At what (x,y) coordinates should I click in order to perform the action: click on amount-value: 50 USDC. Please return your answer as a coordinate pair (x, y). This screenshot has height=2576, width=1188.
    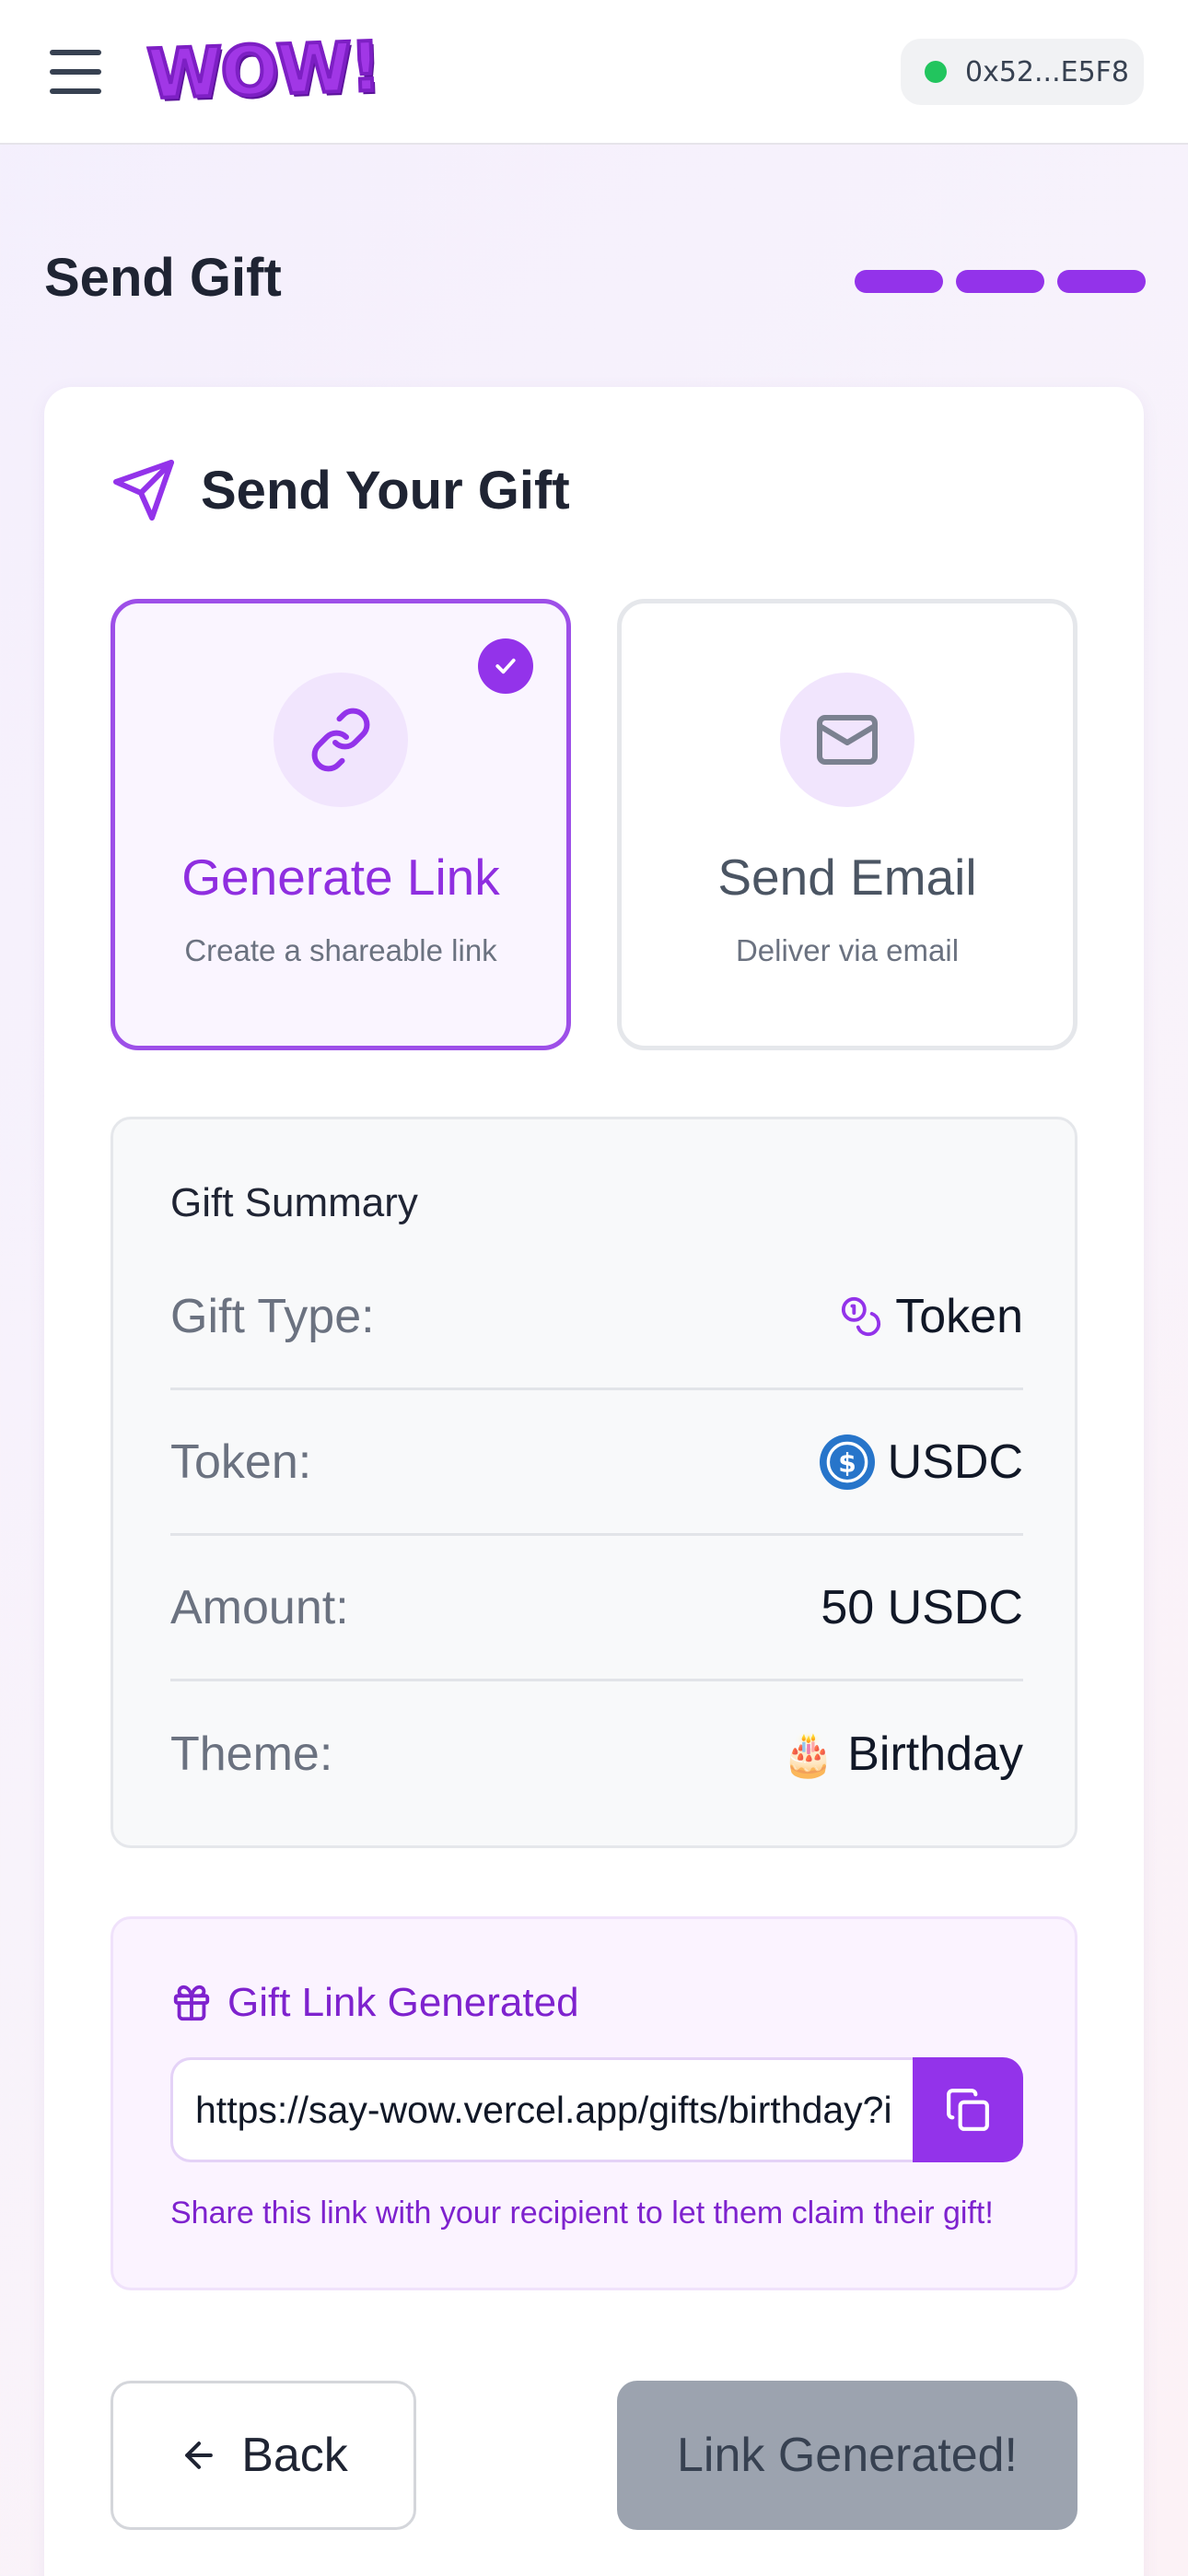
    Looking at the image, I should click on (922, 1607).